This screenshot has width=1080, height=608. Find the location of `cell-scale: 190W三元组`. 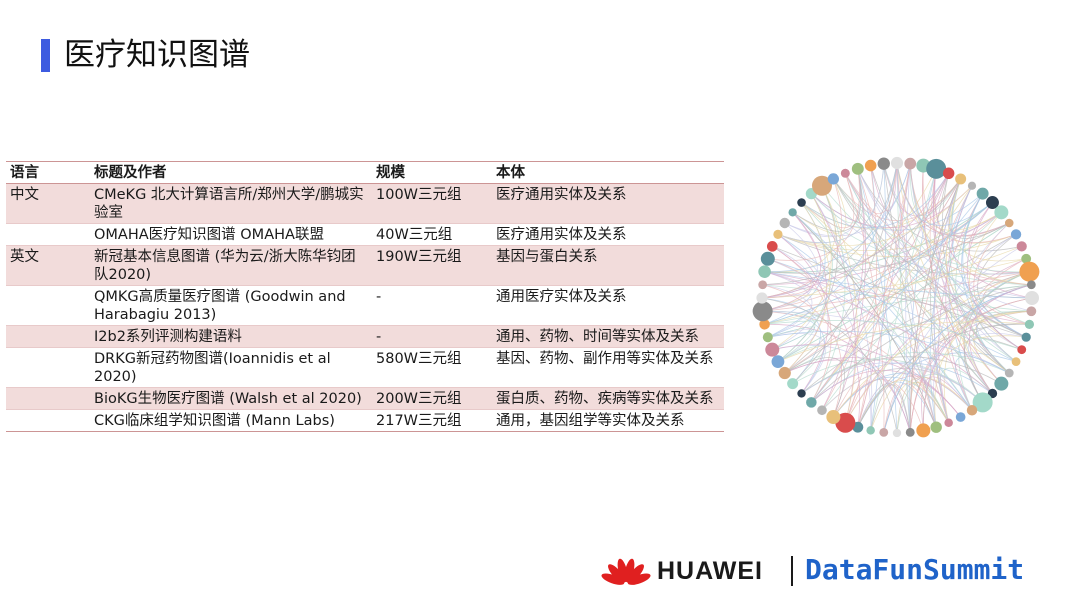

cell-scale: 190W三元组 is located at coordinates (432, 265).